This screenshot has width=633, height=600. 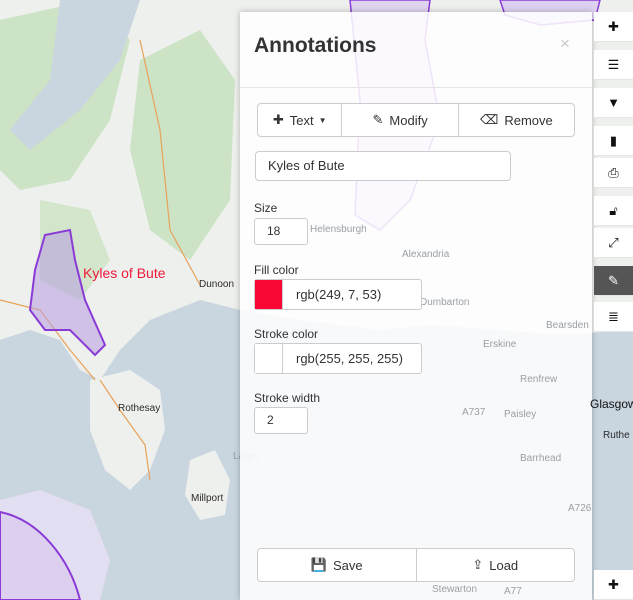 I want to click on book-icon: ▮, so click(x=613, y=140).